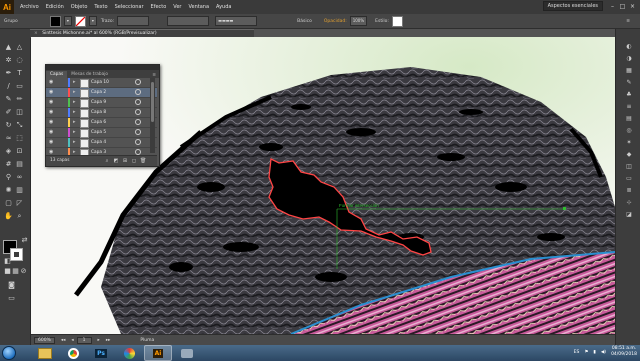 The image size is (640, 361). I want to click on shape-builder-icon: ◈, so click(8, 151).